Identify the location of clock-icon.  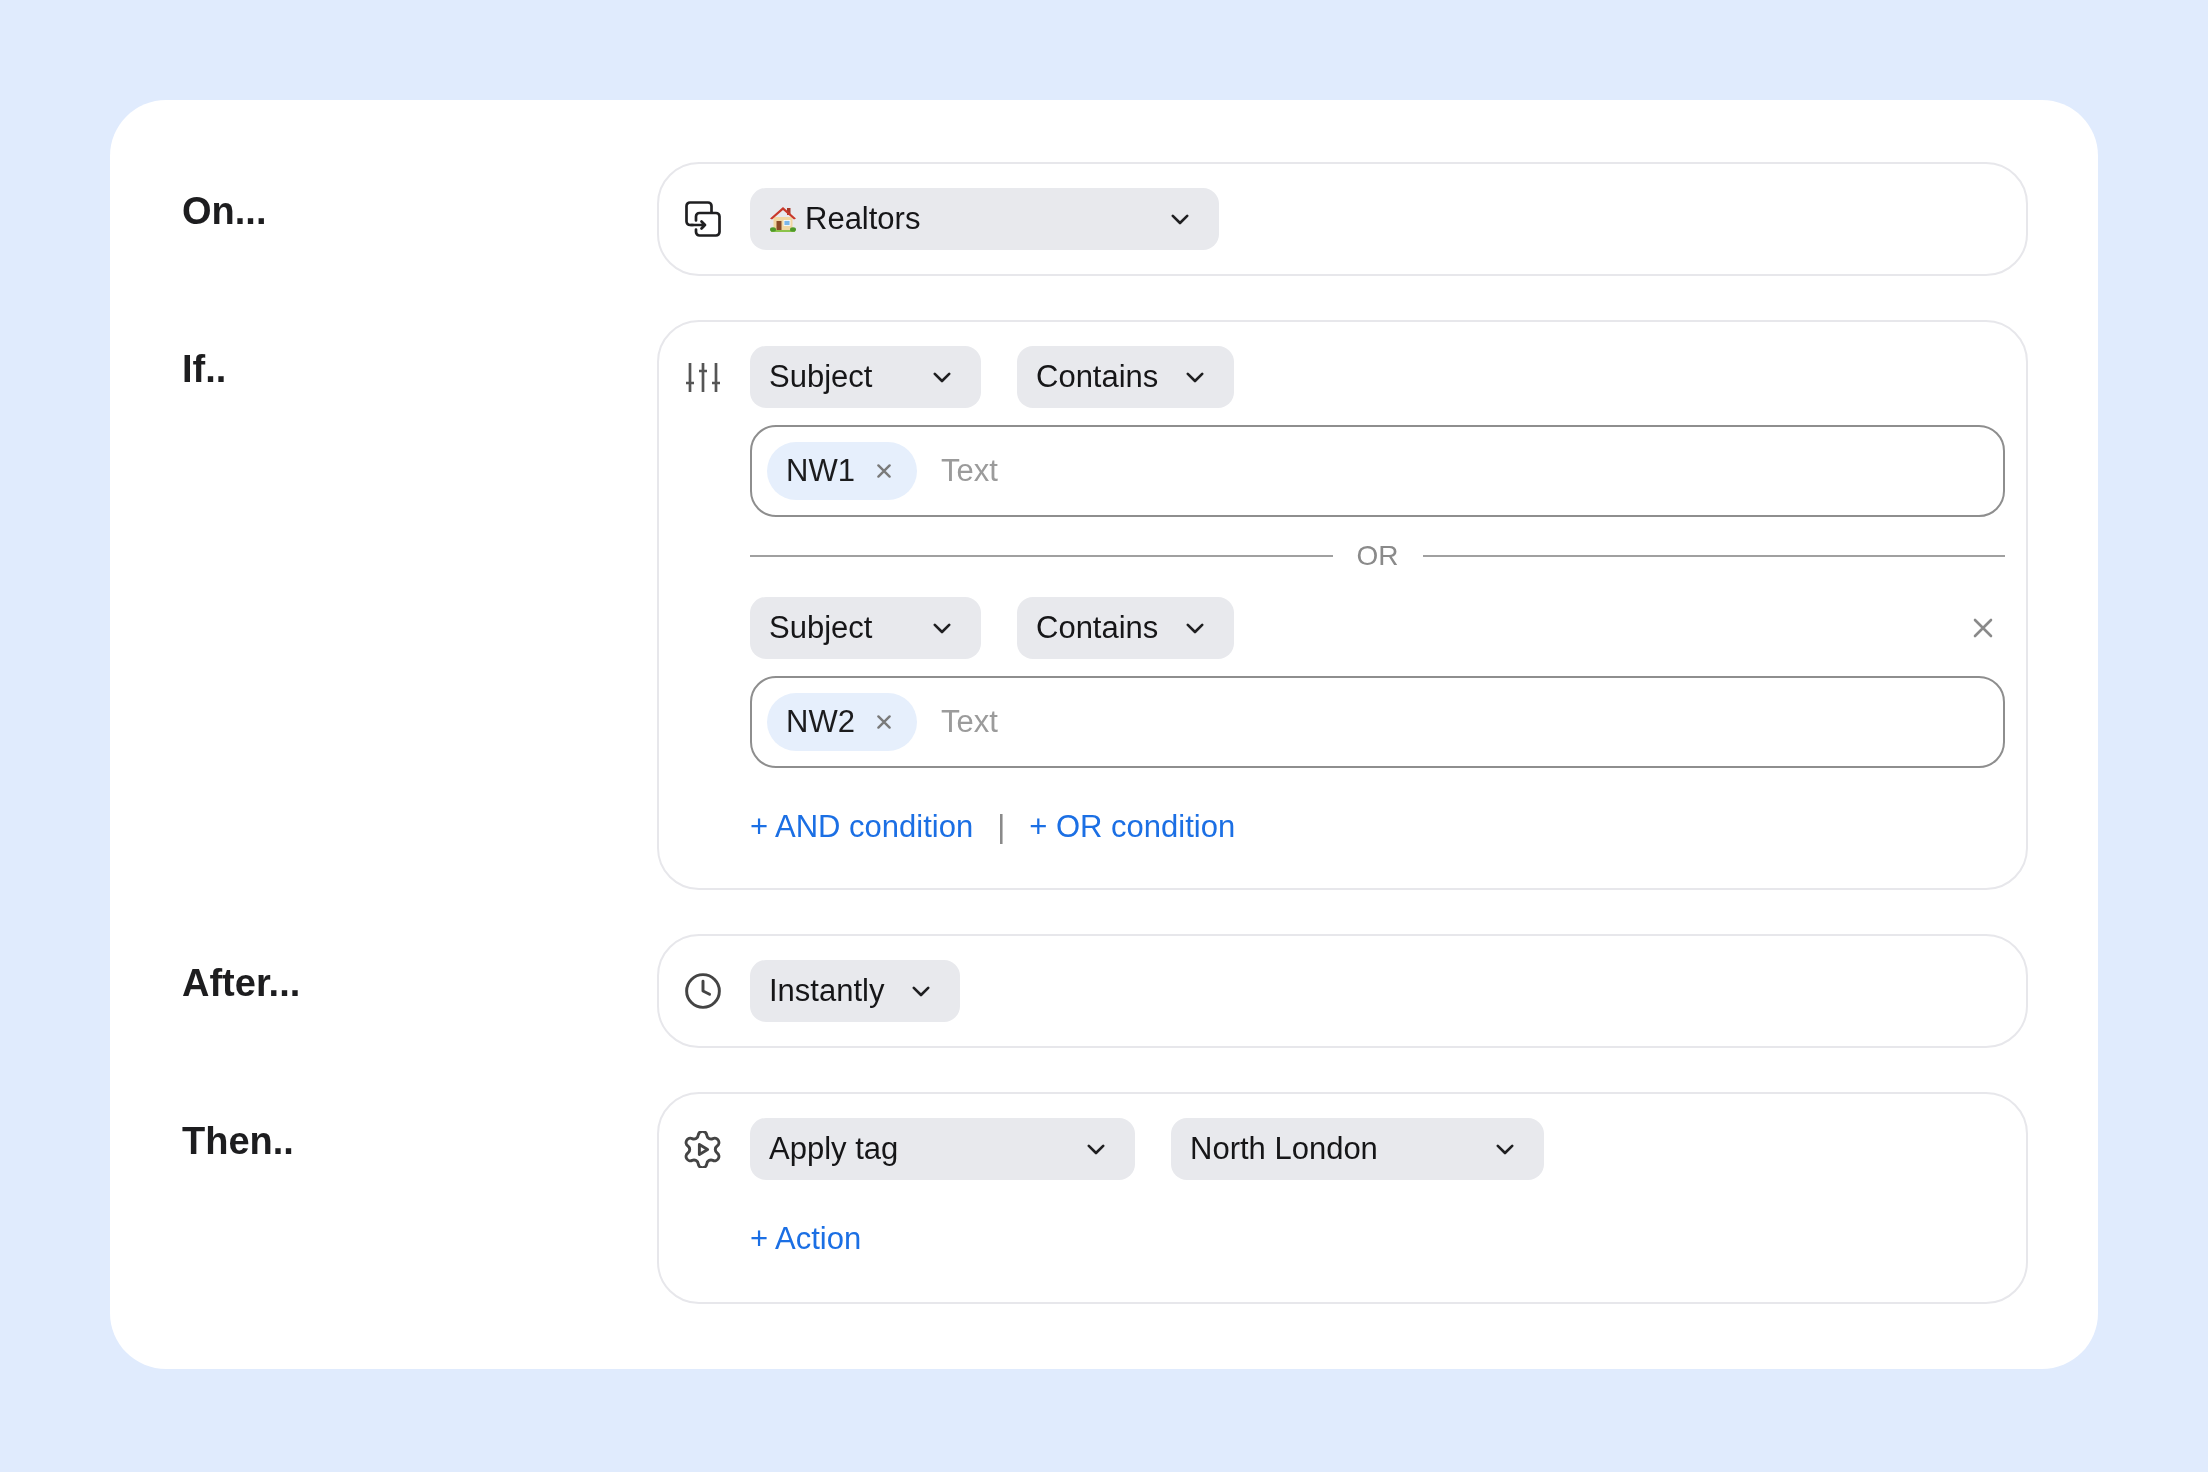
(702, 991).